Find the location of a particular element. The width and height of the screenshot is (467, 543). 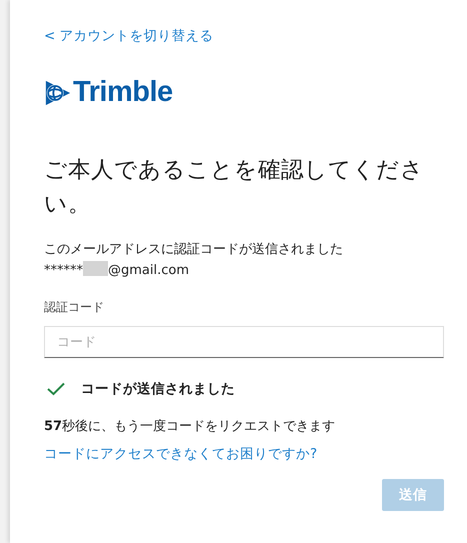

code-input-field: コード is located at coordinates (244, 342).